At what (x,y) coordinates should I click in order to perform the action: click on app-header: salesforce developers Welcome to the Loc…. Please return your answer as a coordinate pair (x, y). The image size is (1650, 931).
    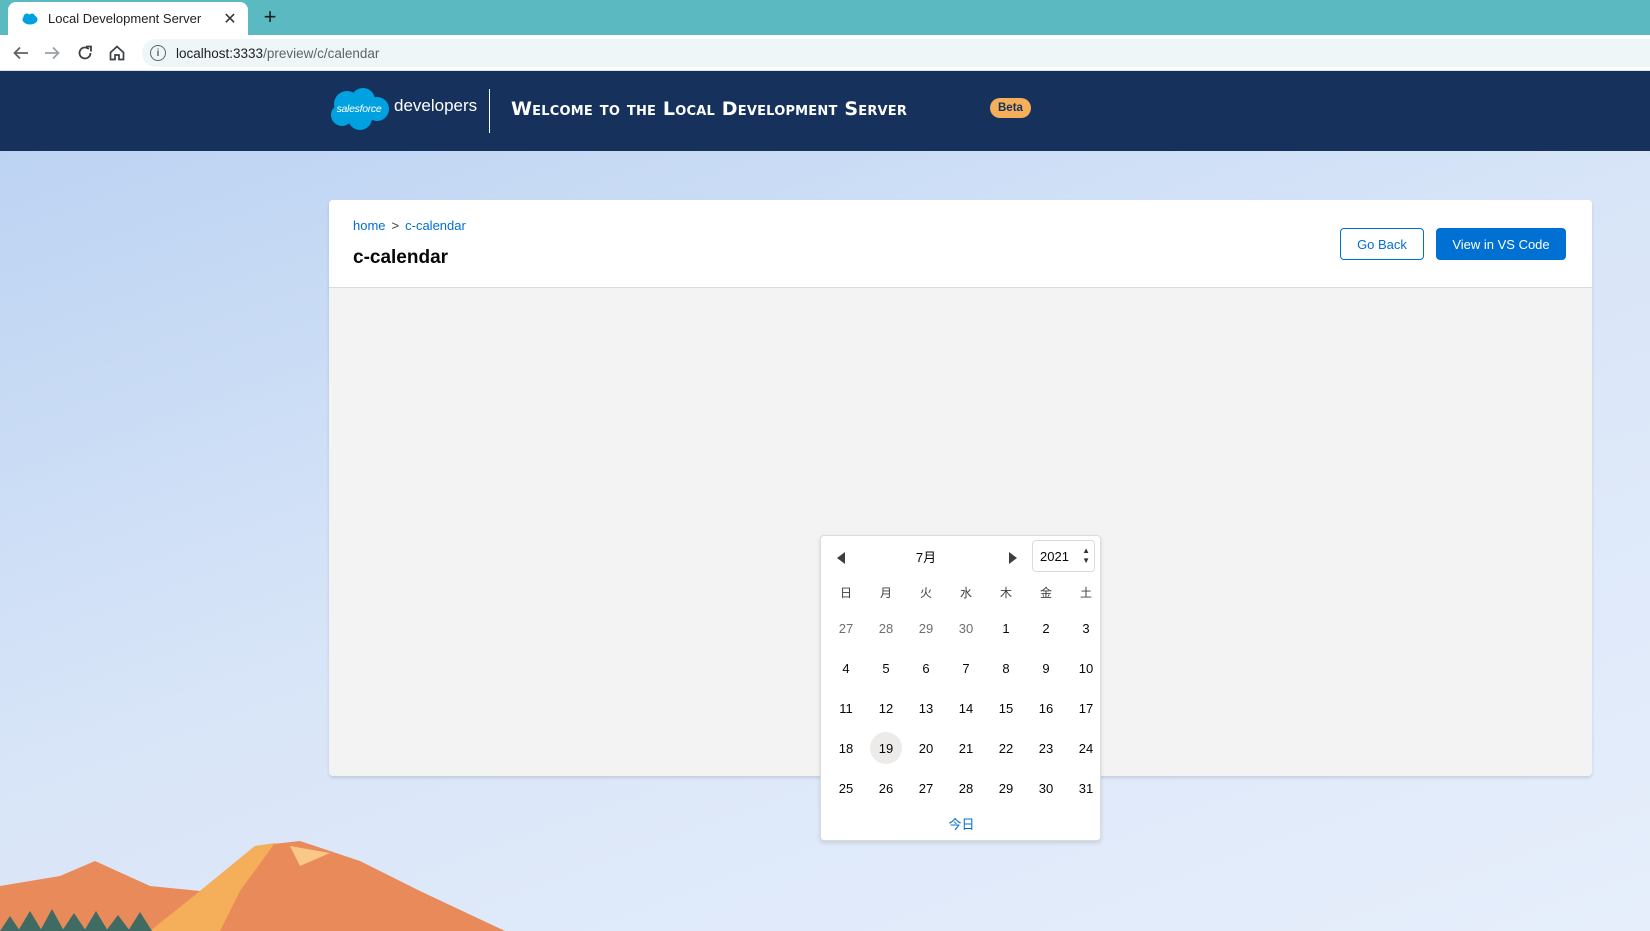
    Looking at the image, I should click on (825, 111).